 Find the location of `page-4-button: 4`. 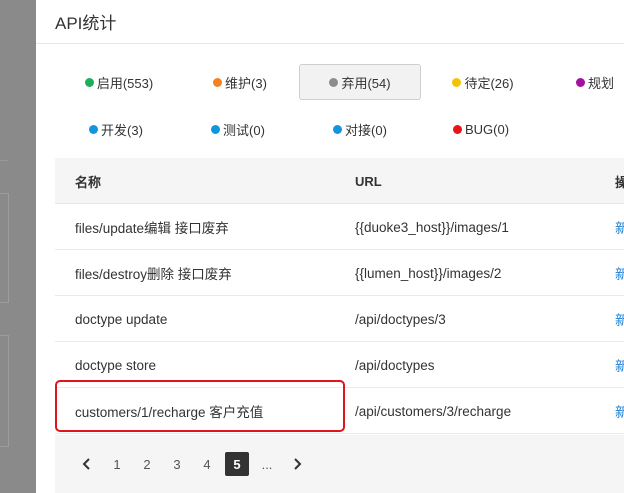

page-4-button: 4 is located at coordinates (207, 464).